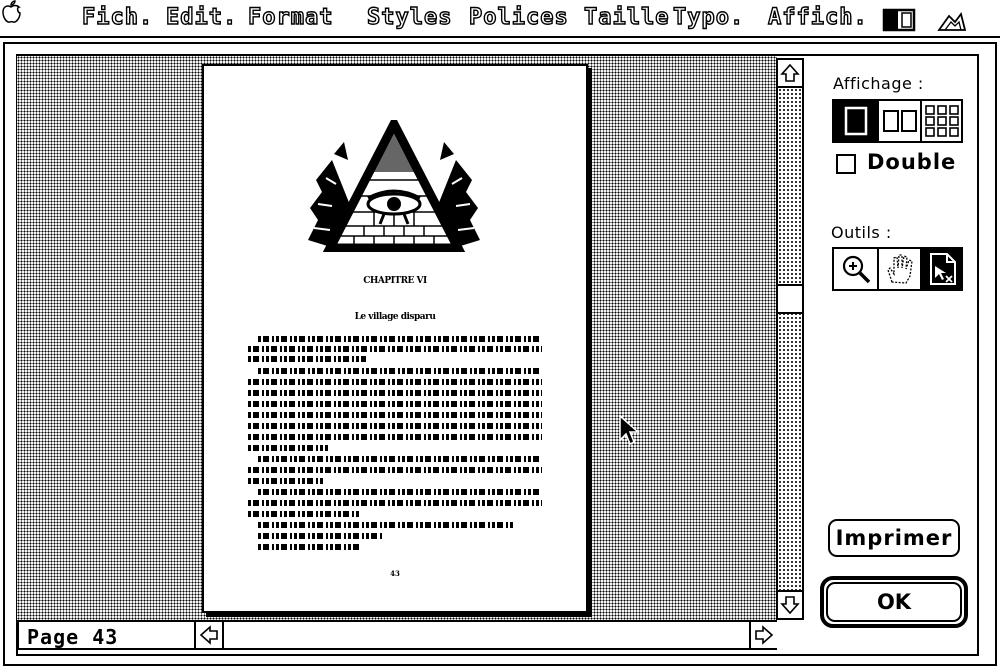  I want to click on page-select-icon, so click(942, 269).